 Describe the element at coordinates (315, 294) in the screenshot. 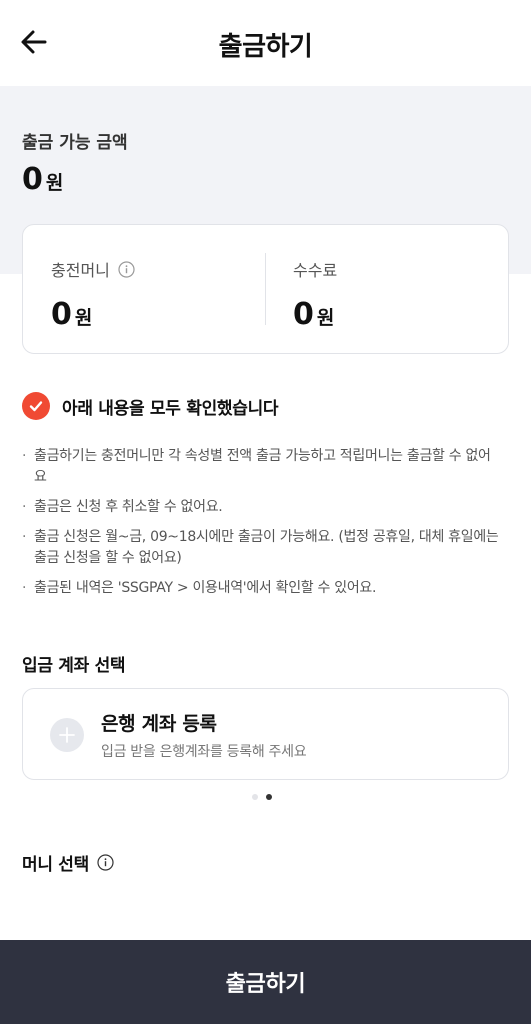

I see `fee-column: 수수료 0 원` at that location.